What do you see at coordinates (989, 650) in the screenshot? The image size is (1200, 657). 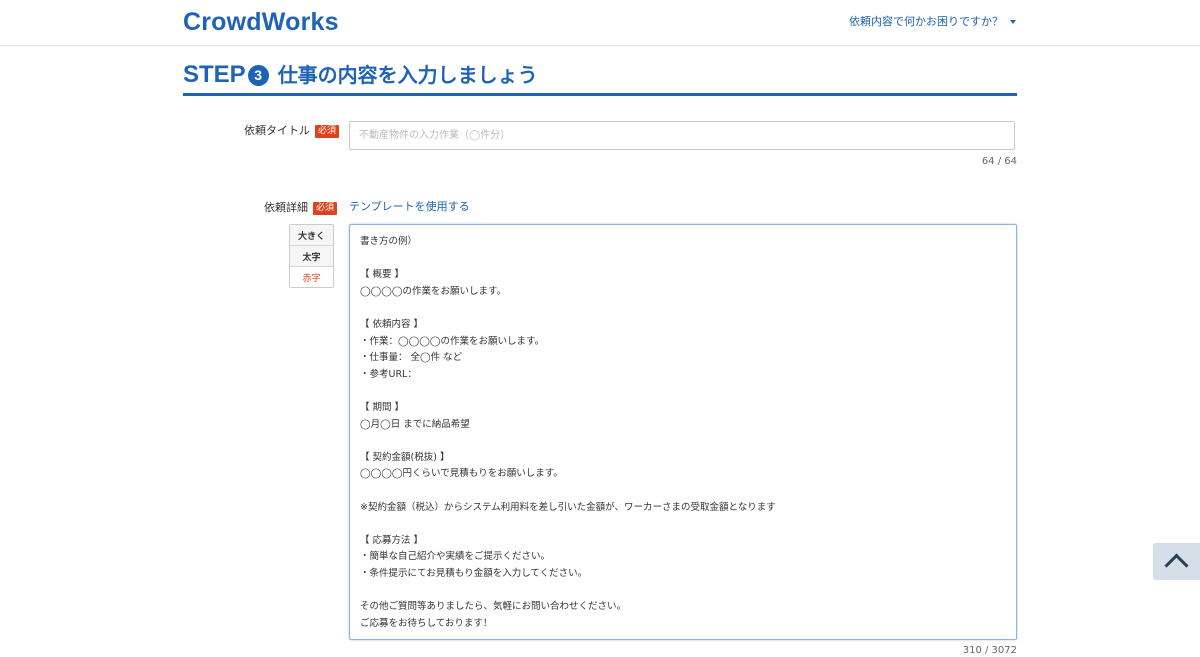 I see `detail-char-counter: 310 / 3072` at bounding box center [989, 650].